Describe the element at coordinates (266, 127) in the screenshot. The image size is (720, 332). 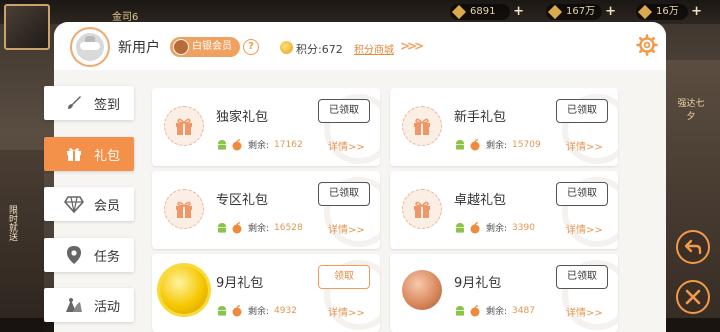
I see `gift-card: 独家礼包 已领取 剩余: 17162 详情>>` at that location.